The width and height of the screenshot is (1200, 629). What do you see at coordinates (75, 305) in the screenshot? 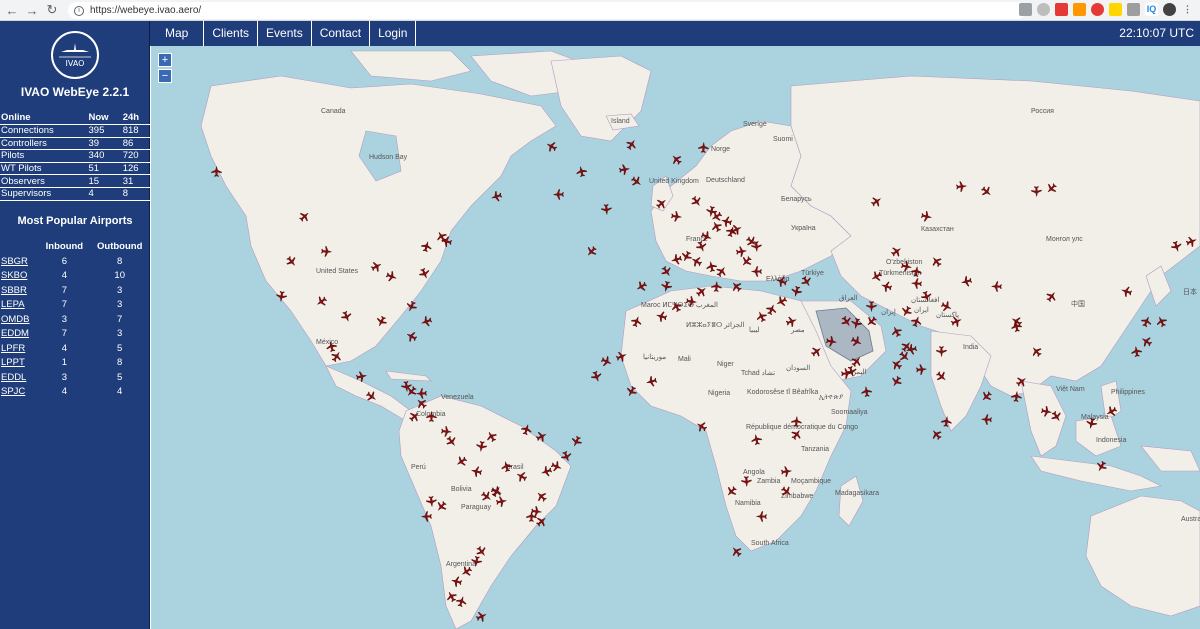
I see `table-row: LEPA 7 3` at bounding box center [75, 305].